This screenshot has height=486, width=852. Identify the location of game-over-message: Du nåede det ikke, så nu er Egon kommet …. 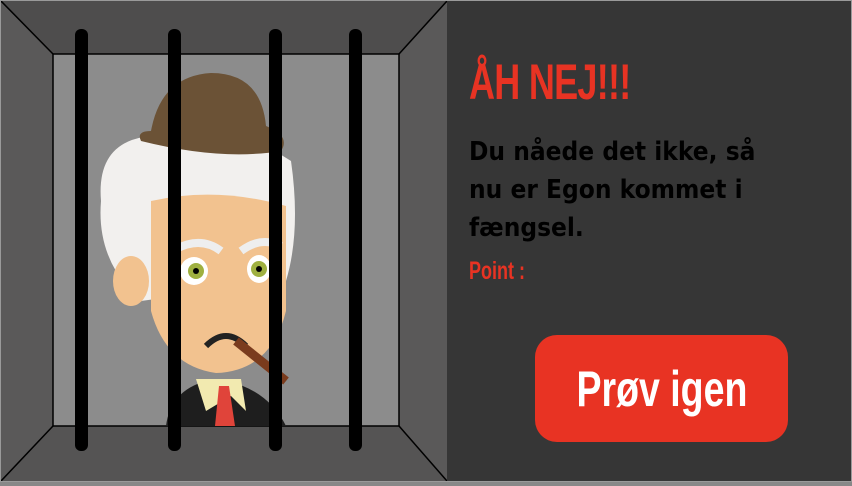
(640, 190).